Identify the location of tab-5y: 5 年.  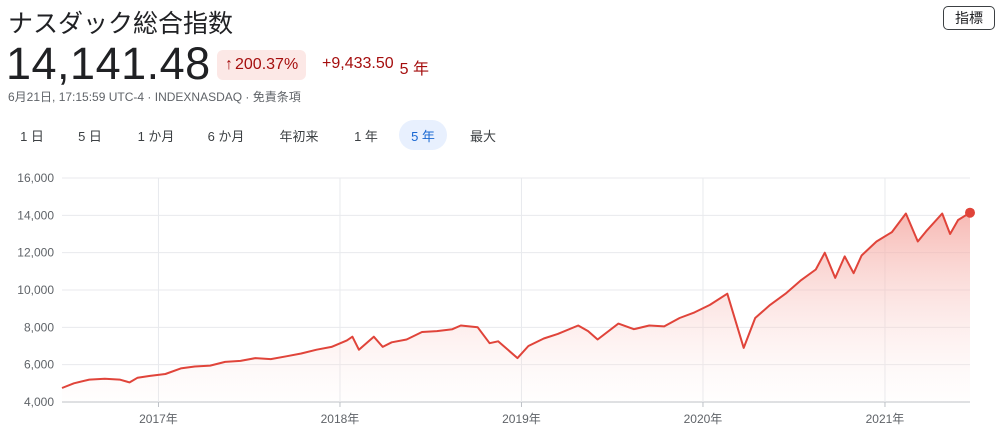
(423, 135).